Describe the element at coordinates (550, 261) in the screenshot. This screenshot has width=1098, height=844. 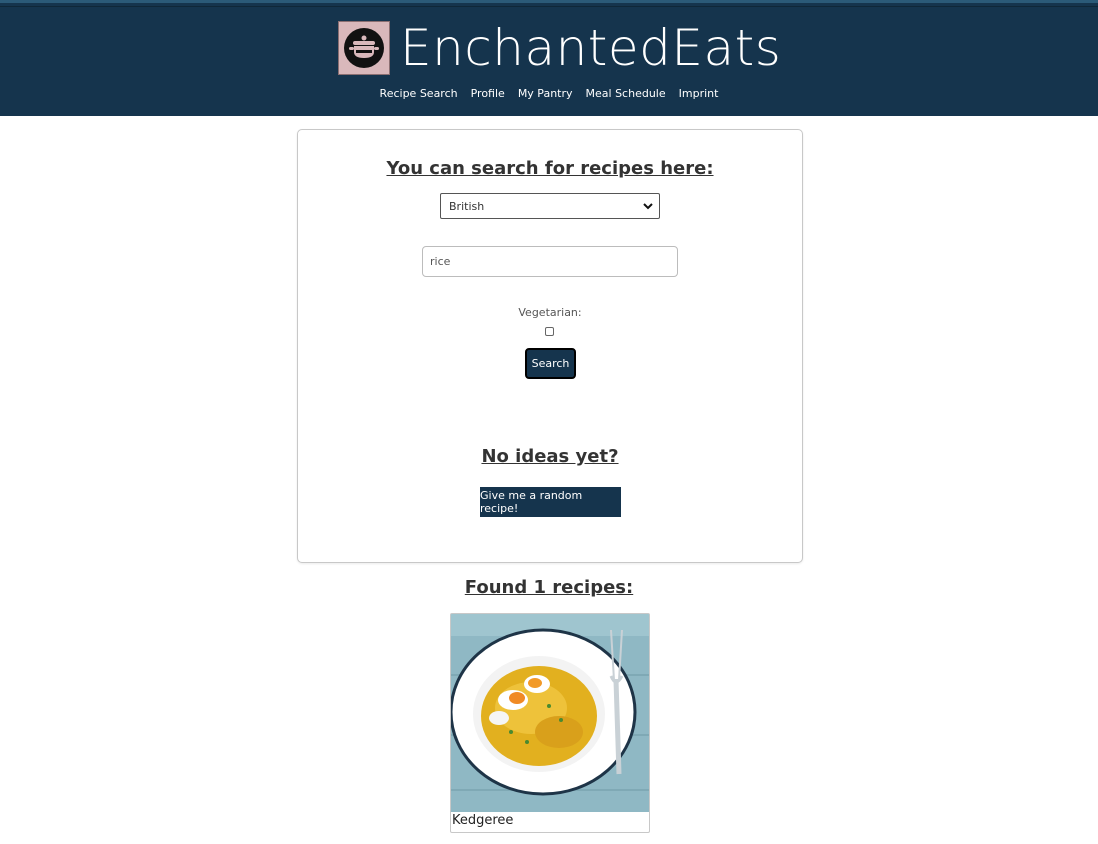
I see `search-input: rice` at that location.